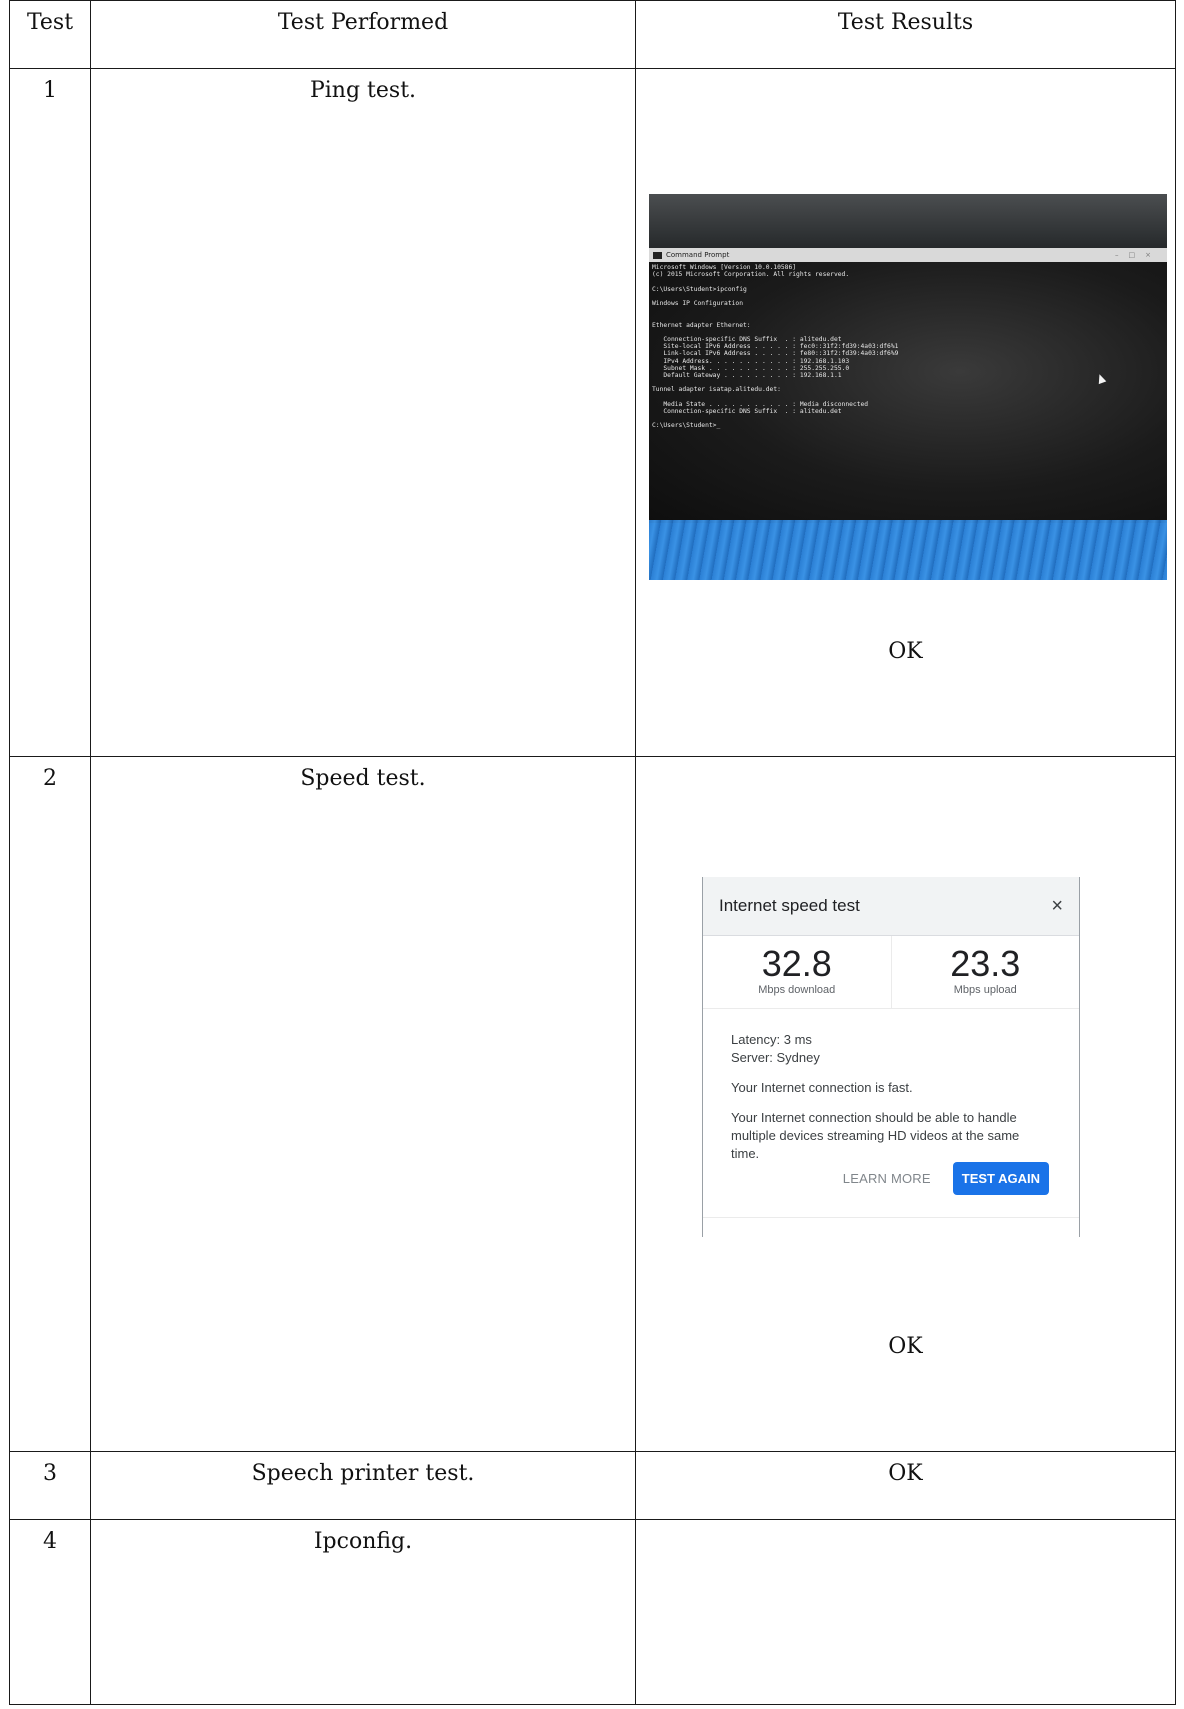  I want to click on server-text: Server: Sydney, so click(775, 1057).